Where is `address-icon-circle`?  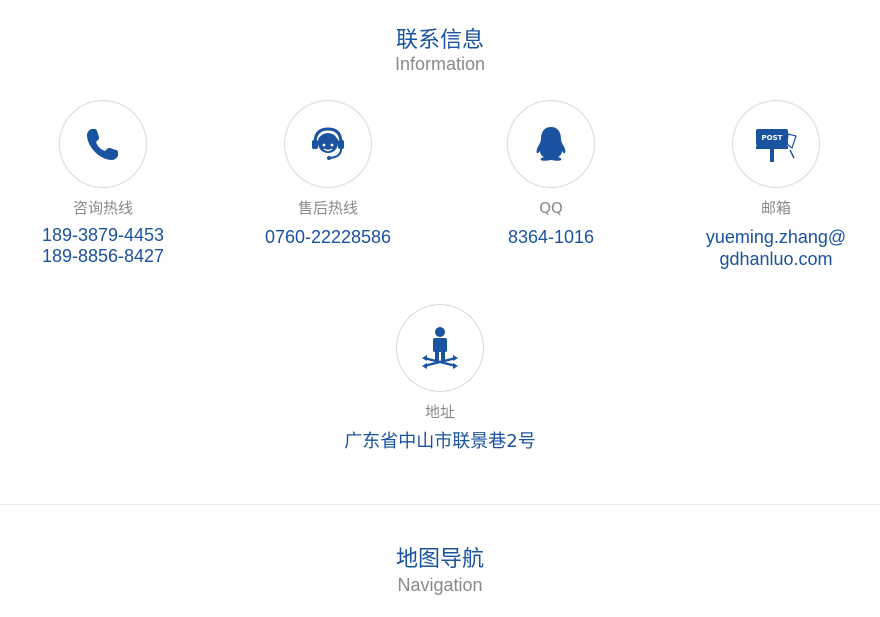
address-icon-circle is located at coordinates (440, 348).